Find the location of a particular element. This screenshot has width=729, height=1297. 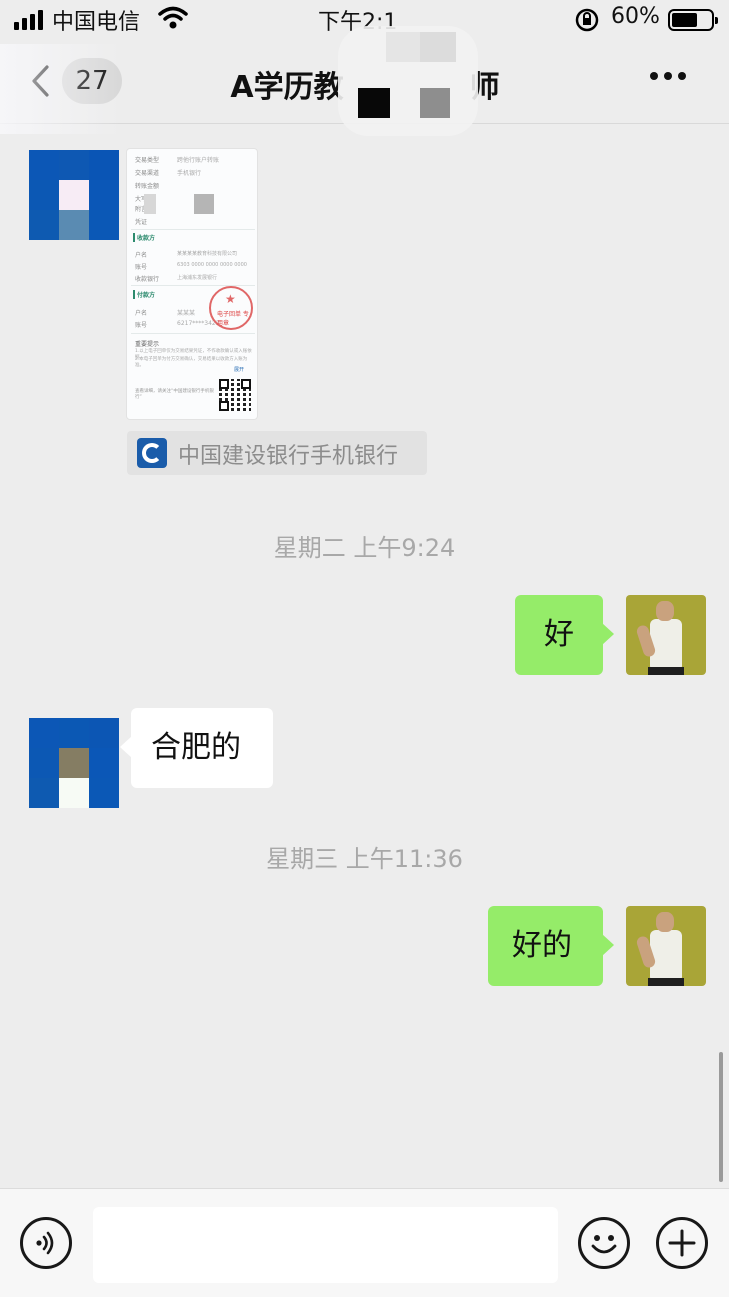

receipt-value: 某某某 is located at coordinates (186, 313).